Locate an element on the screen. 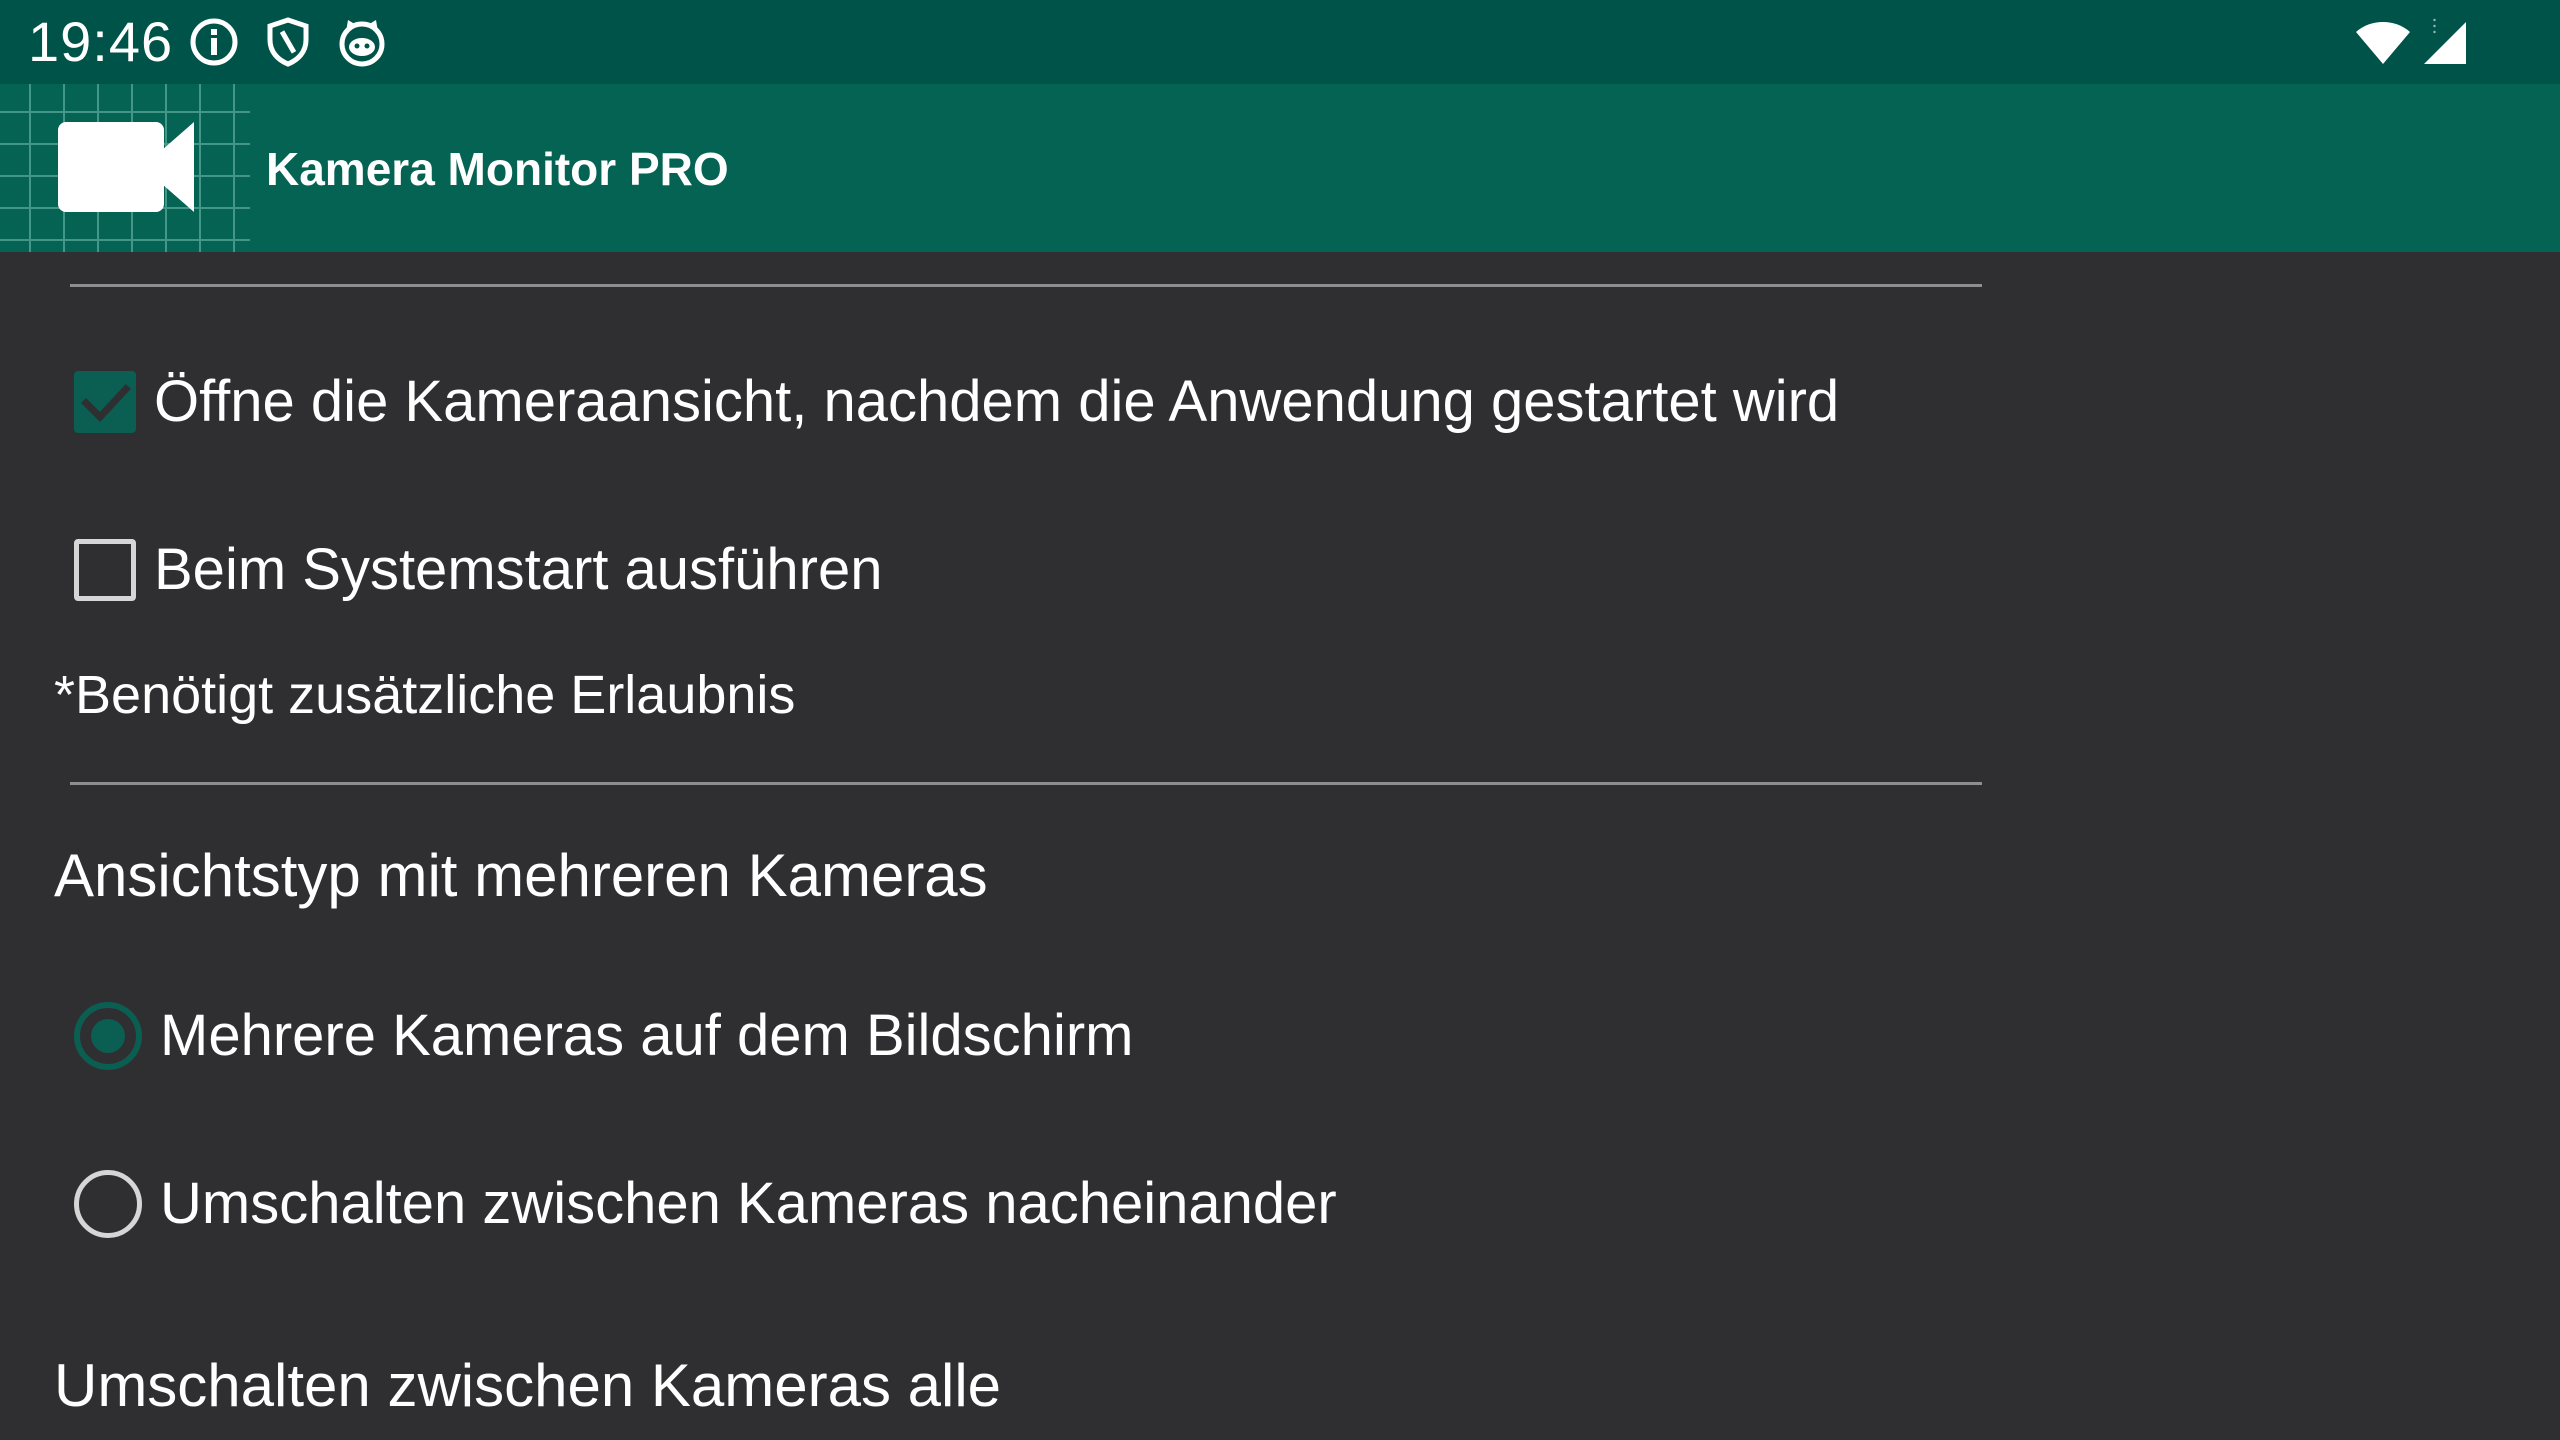  status-icons-right is located at coordinates (2411, 43).